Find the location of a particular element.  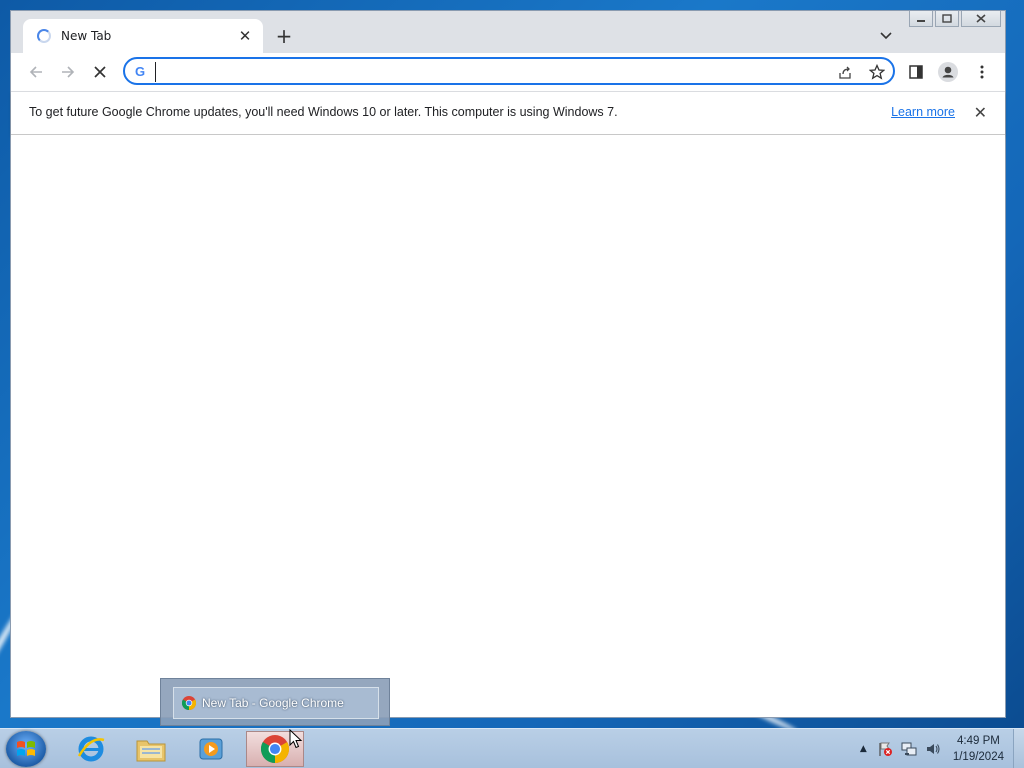

folder-icon is located at coordinates (151, 751).